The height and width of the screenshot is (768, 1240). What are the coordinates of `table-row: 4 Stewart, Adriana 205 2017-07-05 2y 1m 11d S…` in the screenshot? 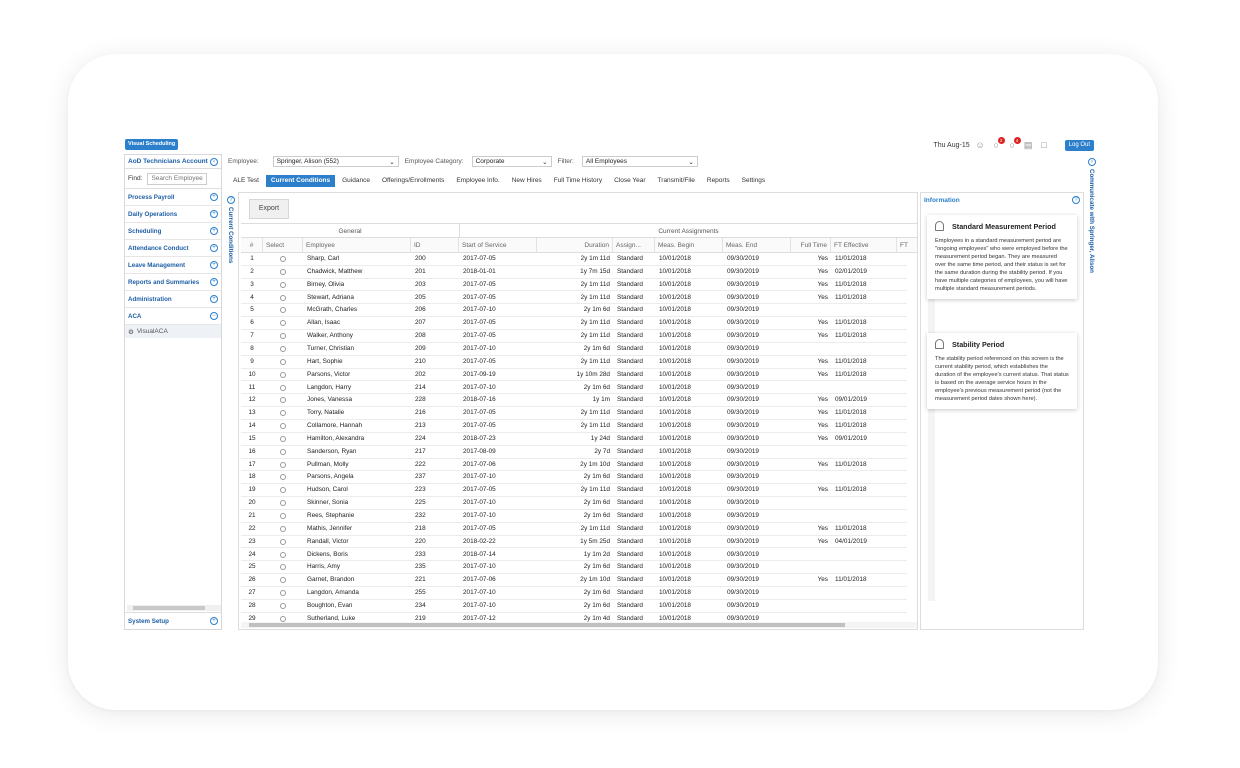 It's located at (574, 298).